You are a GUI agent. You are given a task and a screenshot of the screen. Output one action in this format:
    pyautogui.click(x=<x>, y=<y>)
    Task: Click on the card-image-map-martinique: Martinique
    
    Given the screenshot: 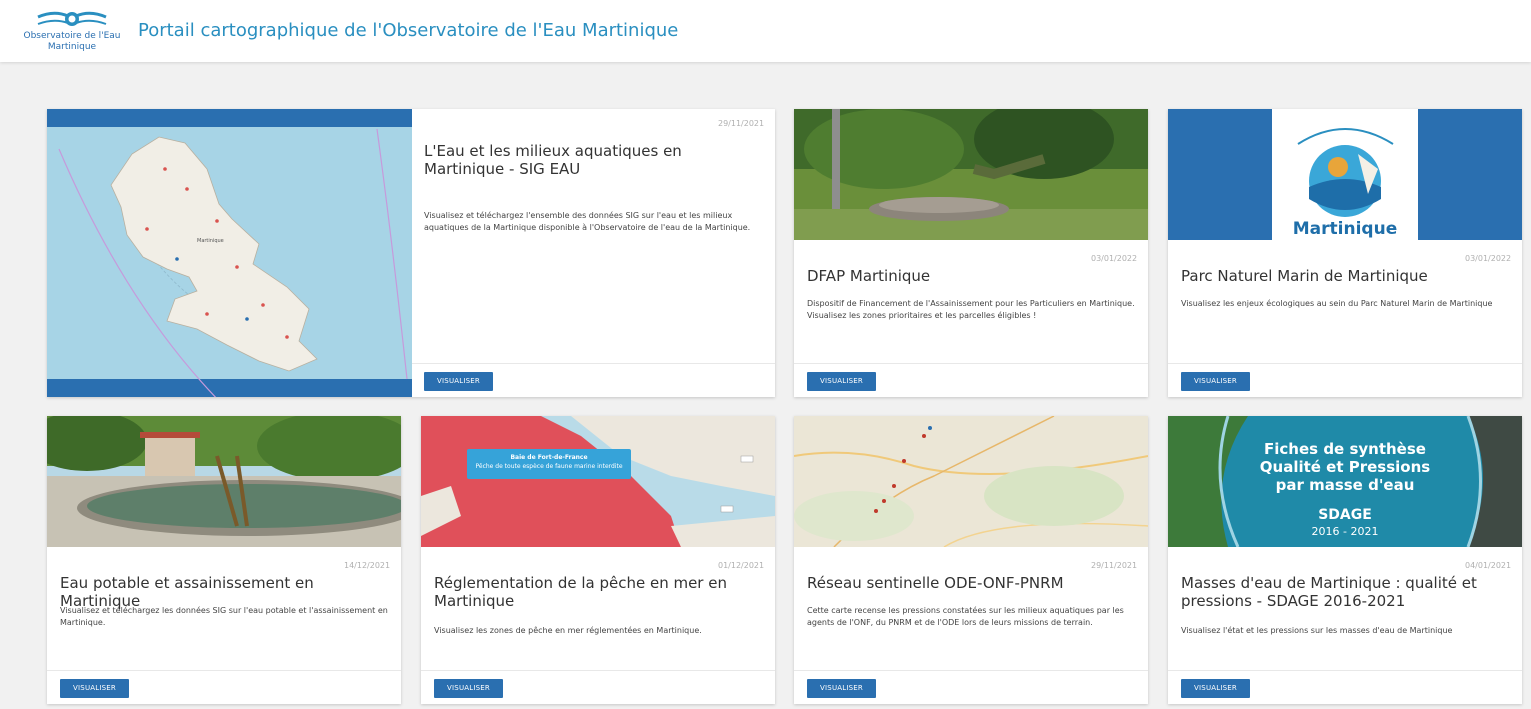 What is the action you would take?
    pyautogui.click(x=229, y=253)
    